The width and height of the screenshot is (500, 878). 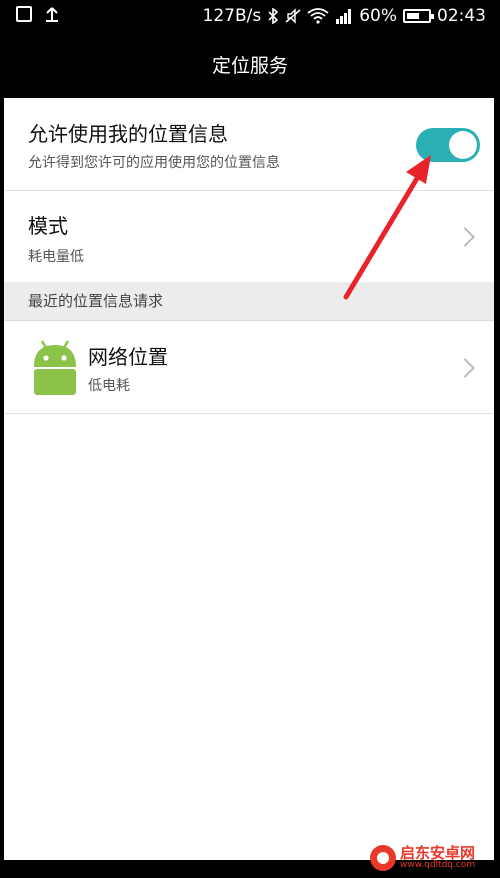 I want to click on list-item-title: 网络位置, so click(x=128, y=357).